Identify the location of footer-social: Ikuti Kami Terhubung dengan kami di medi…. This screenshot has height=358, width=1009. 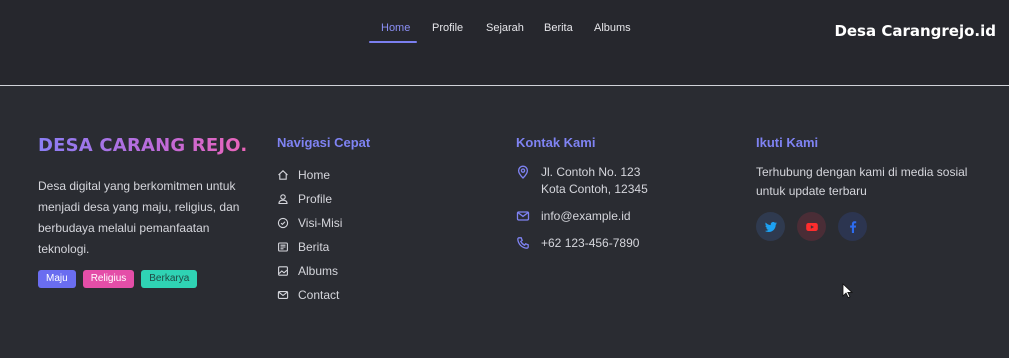
(876, 188).